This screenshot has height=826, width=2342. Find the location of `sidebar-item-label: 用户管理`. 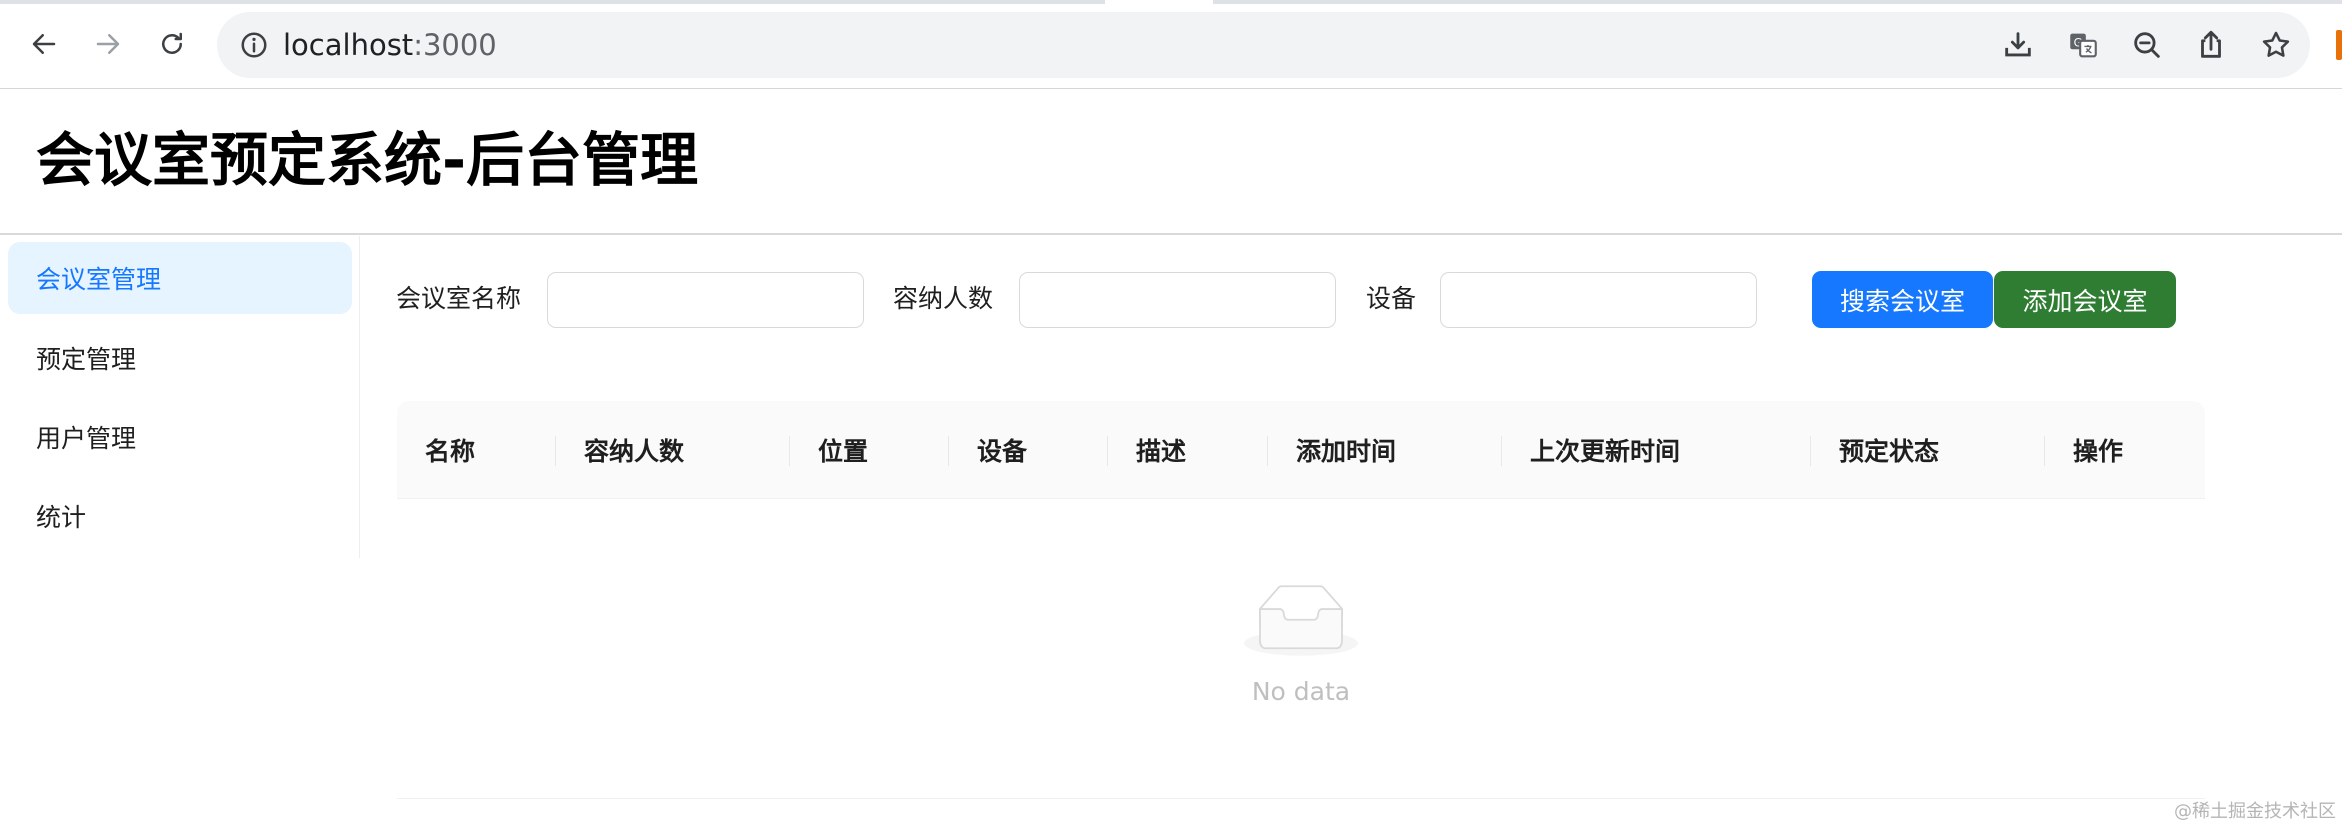

sidebar-item-label: 用户管理 is located at coordinates (86, 438).